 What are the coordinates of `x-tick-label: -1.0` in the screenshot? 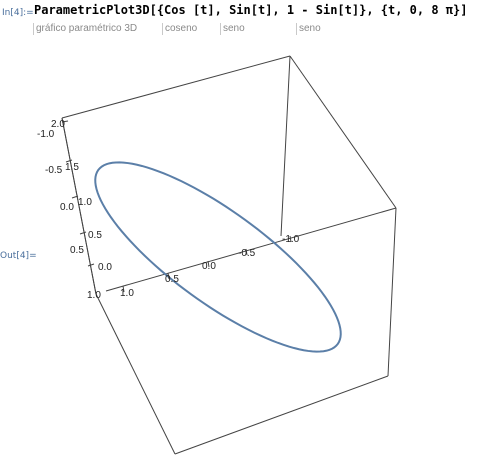 It's located at (291, 239).